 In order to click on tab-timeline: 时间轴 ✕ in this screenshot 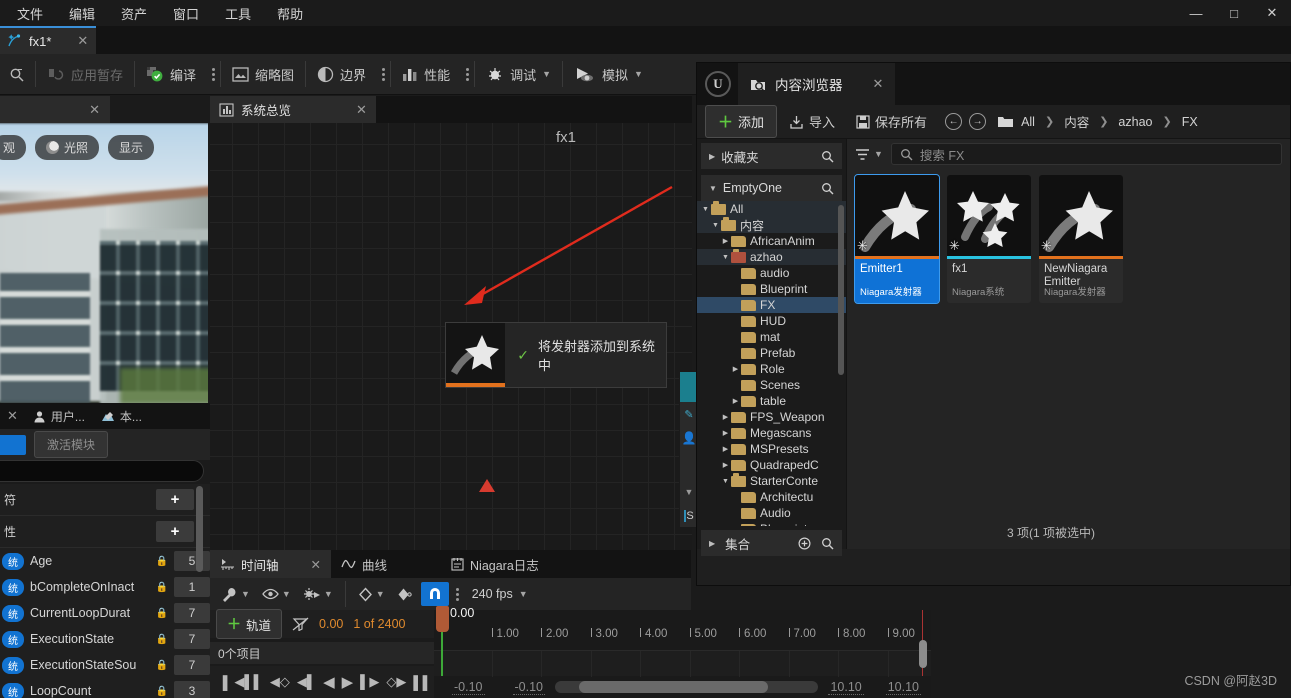, I will do `click(270, 564)`.